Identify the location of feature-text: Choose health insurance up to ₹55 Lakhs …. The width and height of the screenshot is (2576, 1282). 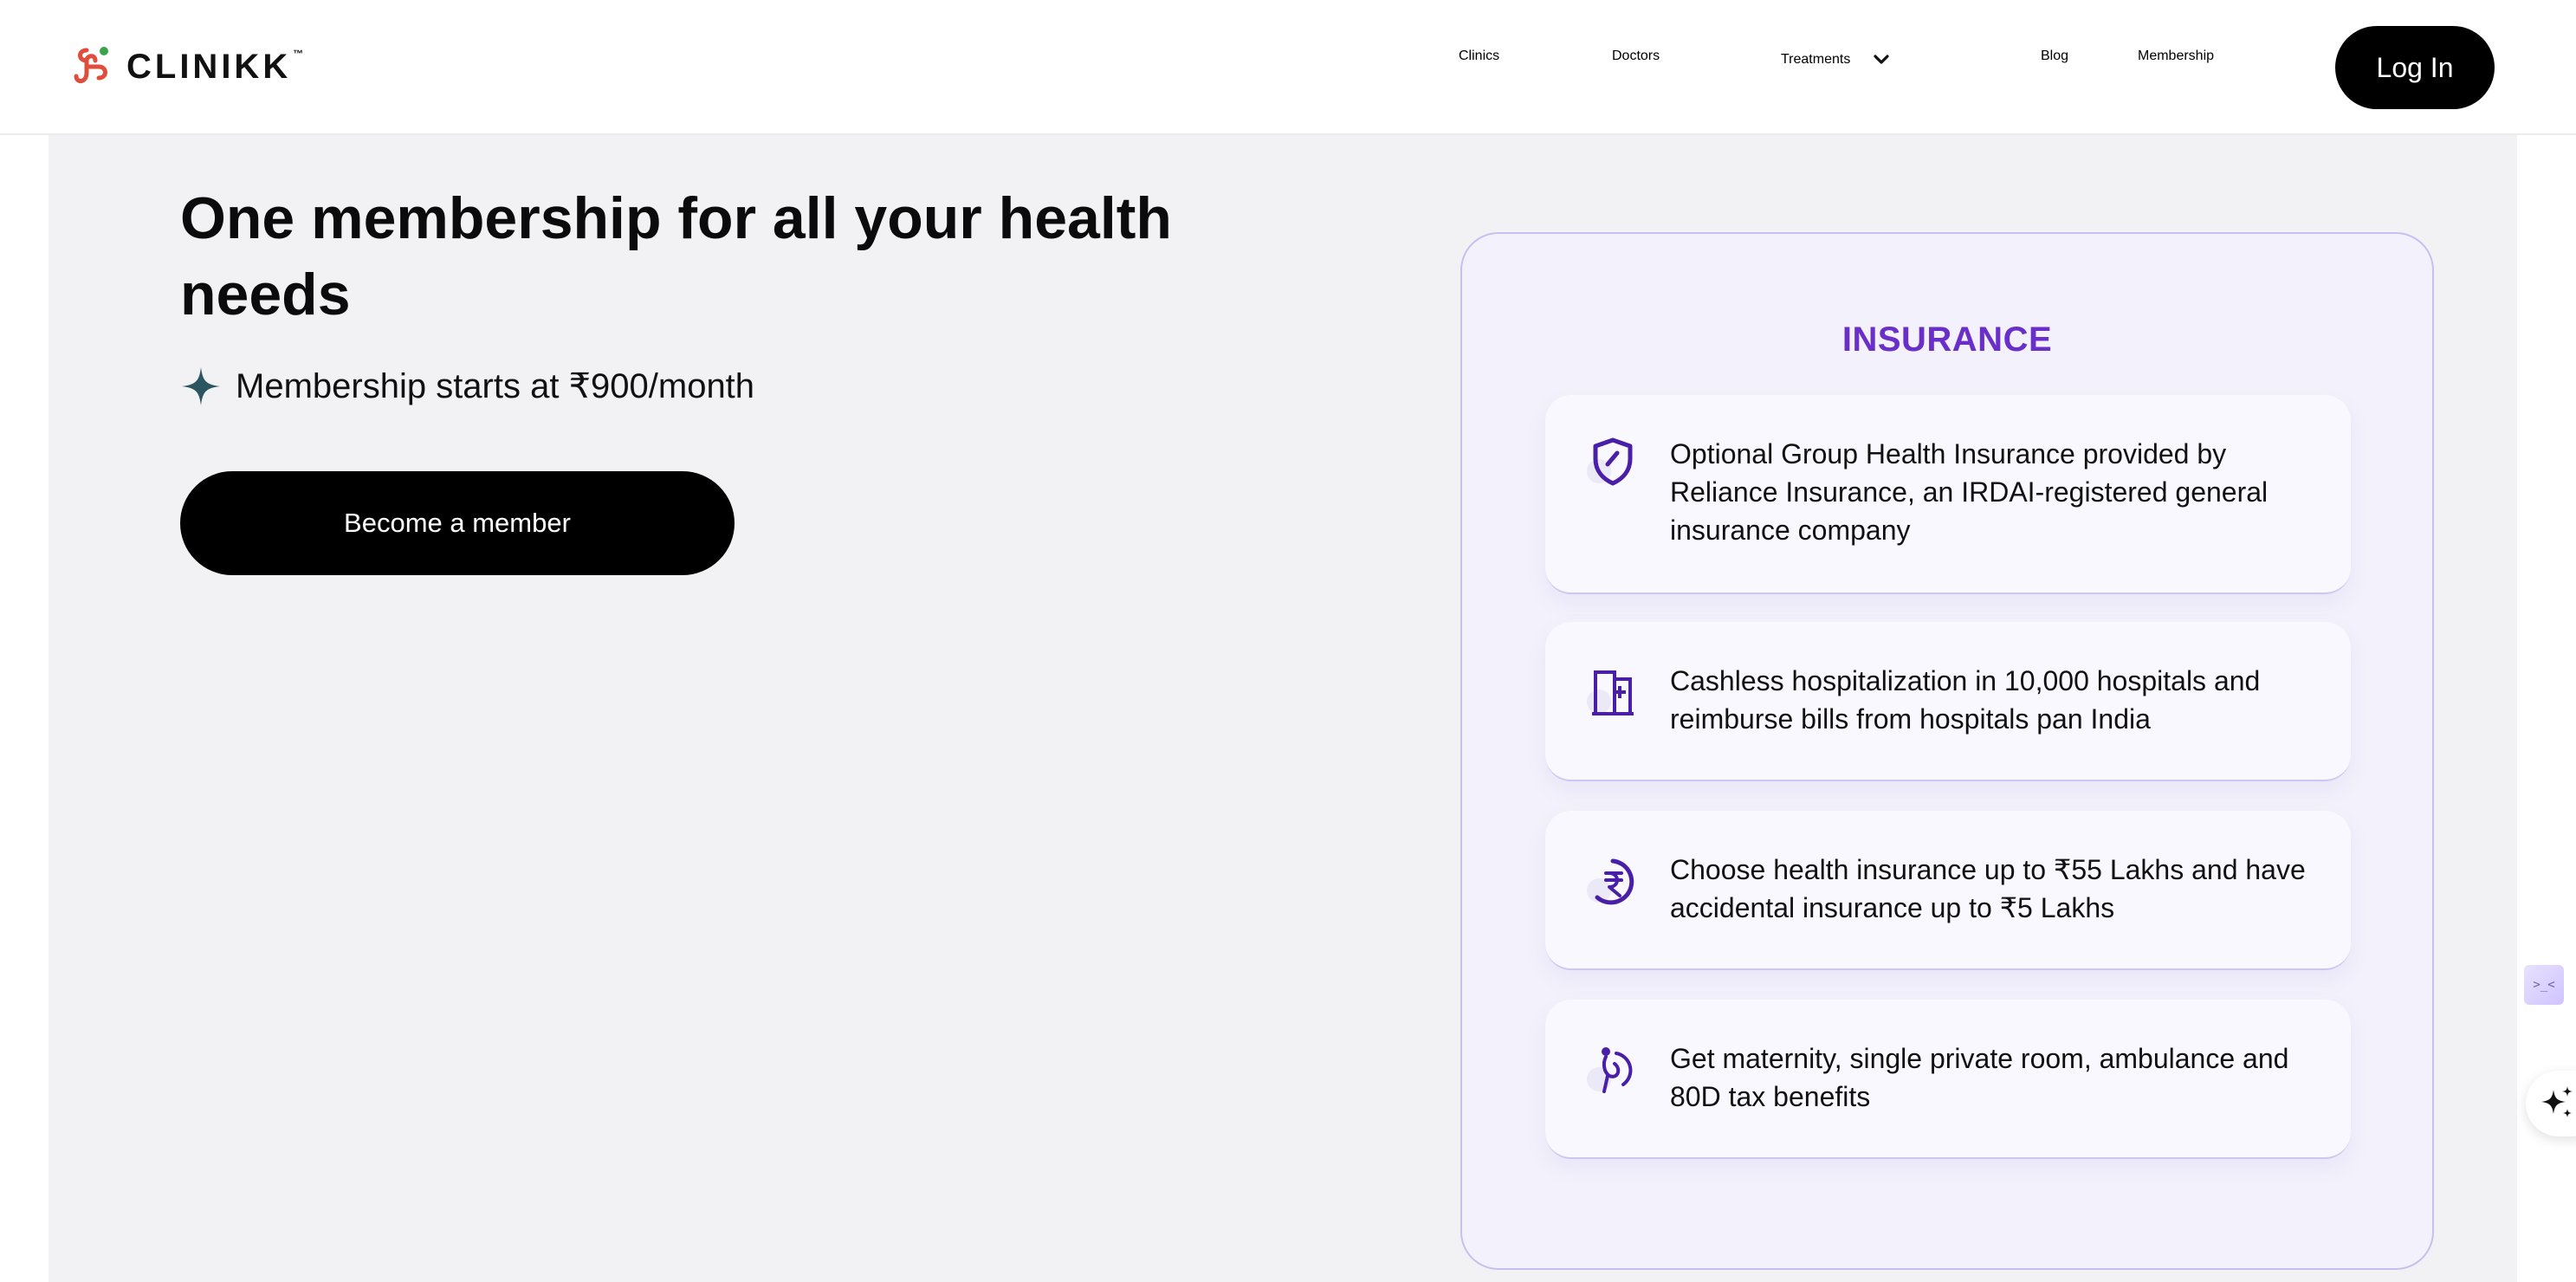
(1988, 888).